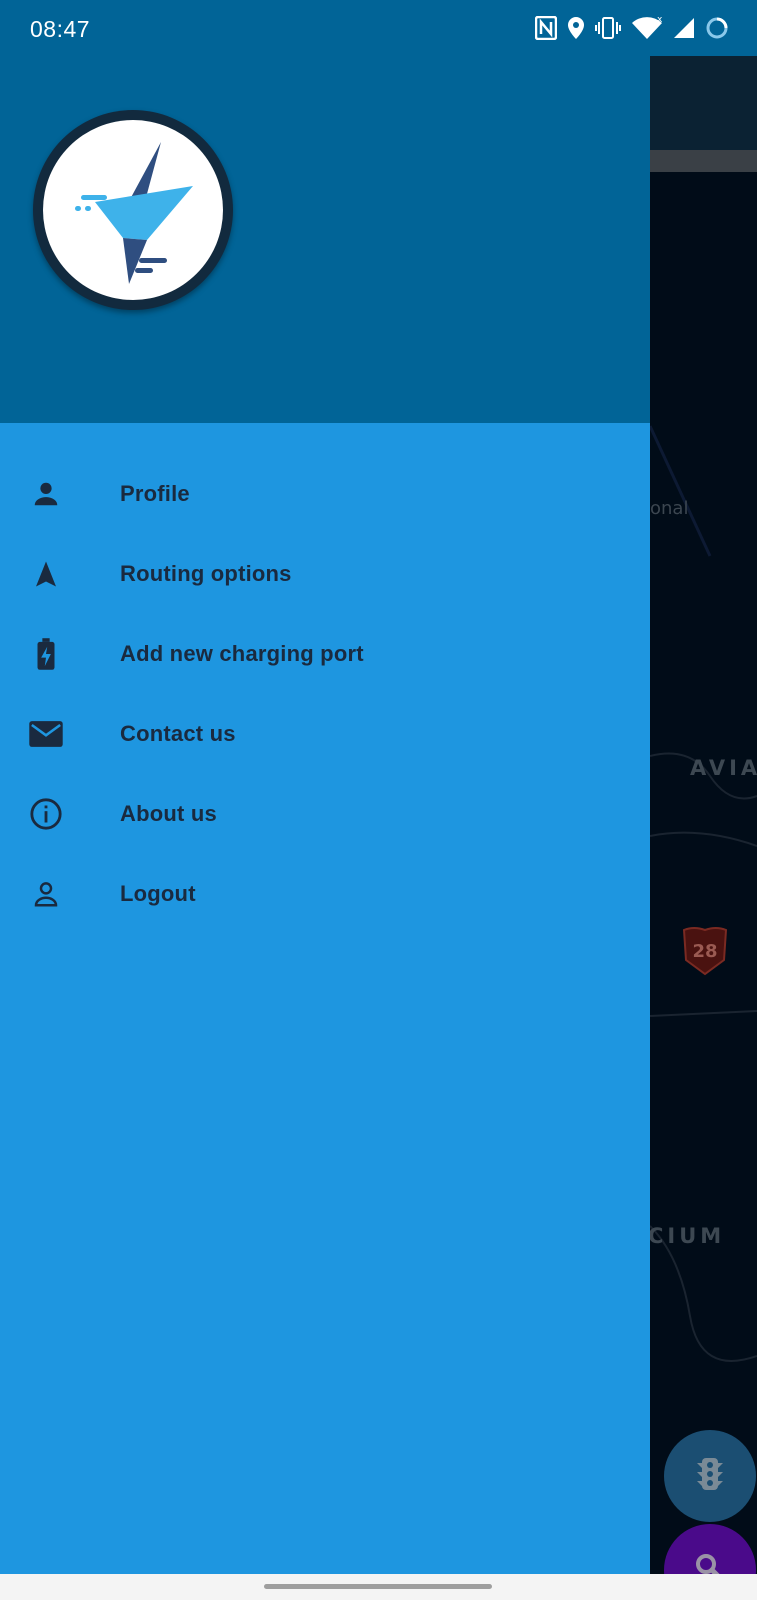  I want to click on menu-item-routing-options: Routing options, so click(325, 574).